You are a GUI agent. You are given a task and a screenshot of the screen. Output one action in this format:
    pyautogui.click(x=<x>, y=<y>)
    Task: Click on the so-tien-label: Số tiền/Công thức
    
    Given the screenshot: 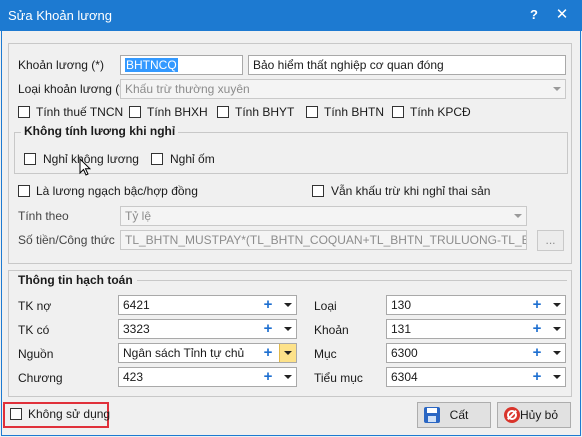 What is the action you would take?
    pyautogui.click(x=66, y=240)
    